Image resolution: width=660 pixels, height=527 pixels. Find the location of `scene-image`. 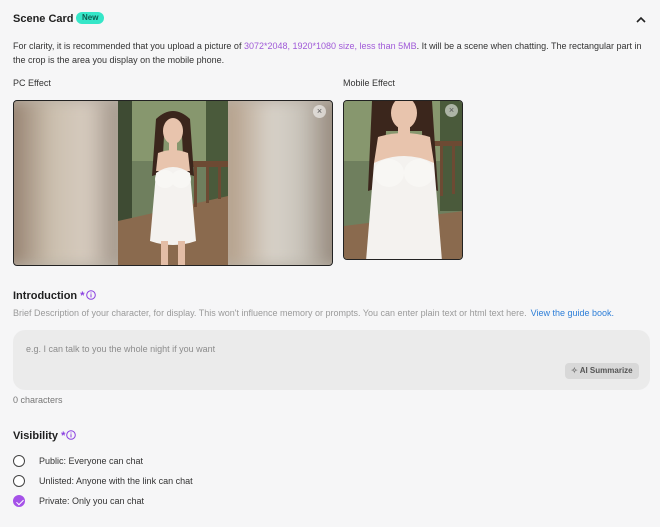

scene-image is located at coordinates (173, 183).